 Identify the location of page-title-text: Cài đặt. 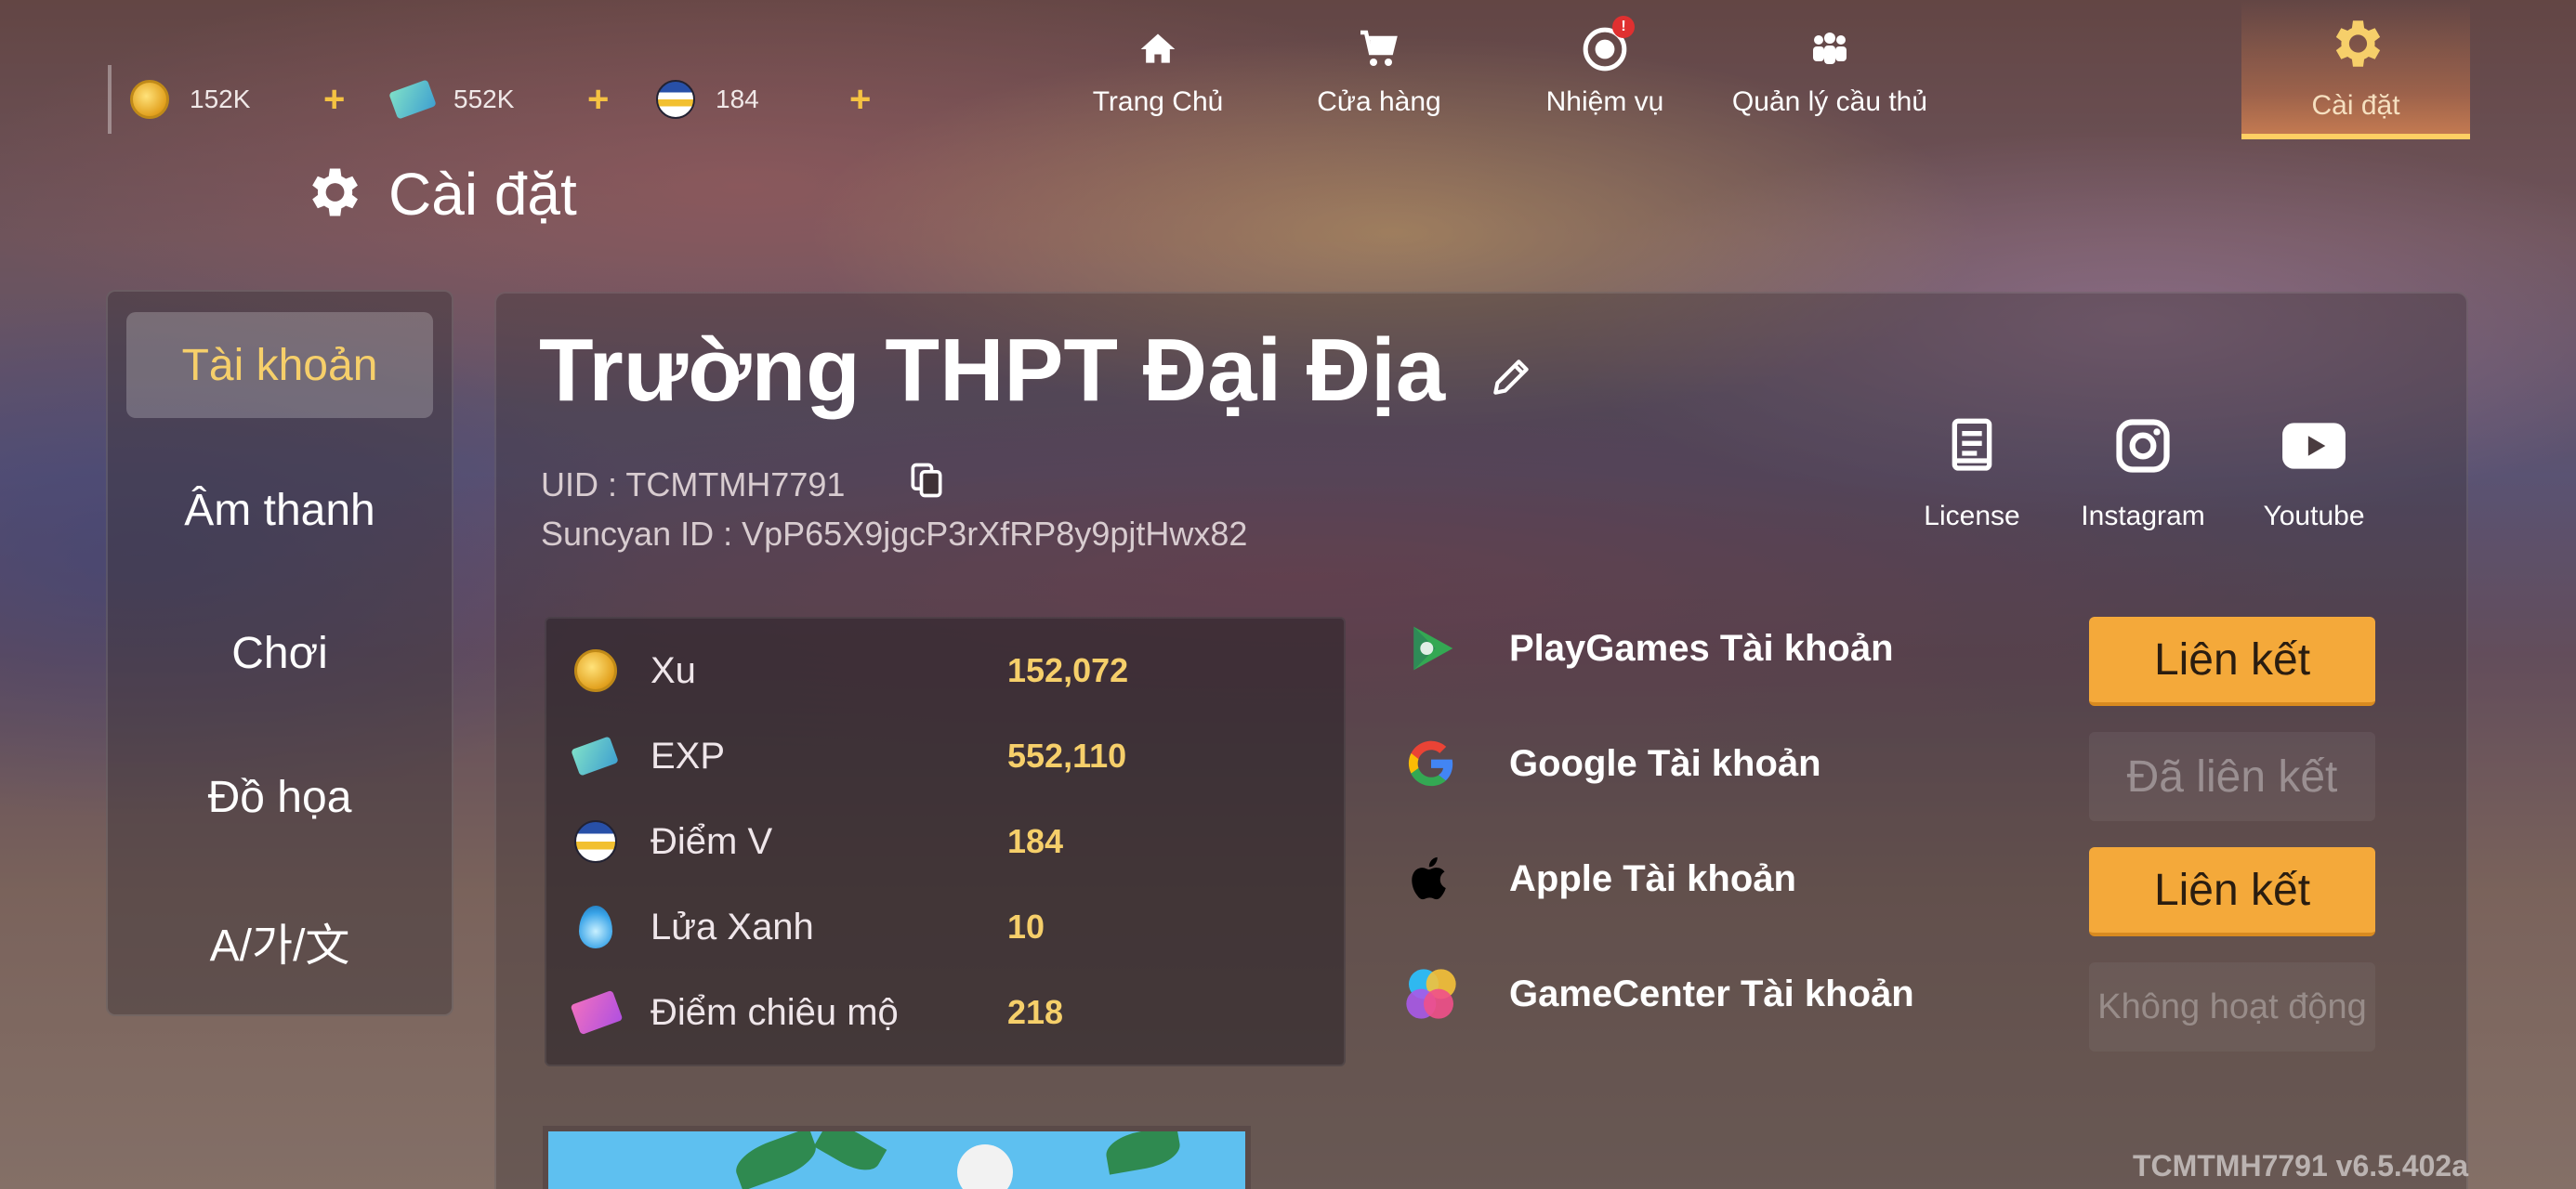
(482, 195).